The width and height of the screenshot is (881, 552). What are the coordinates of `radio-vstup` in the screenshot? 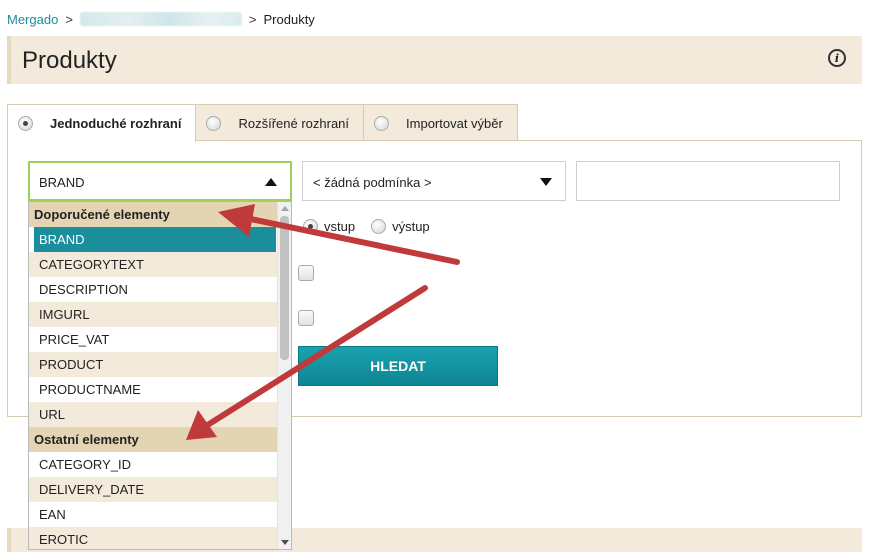 It's located at (310, 226).